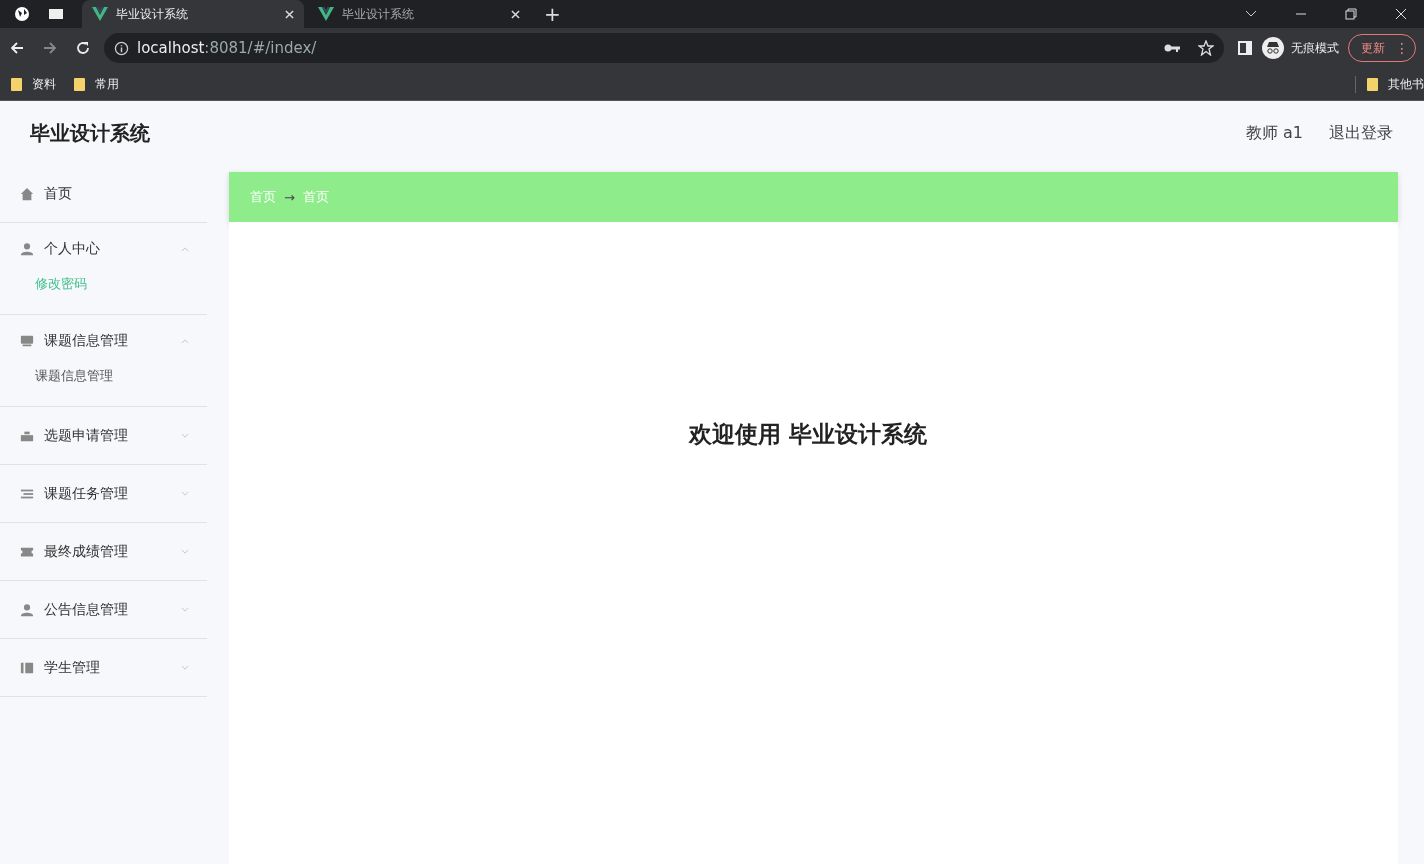  I want to click on bookmark-folder: 其他书, so click(1389, 84).